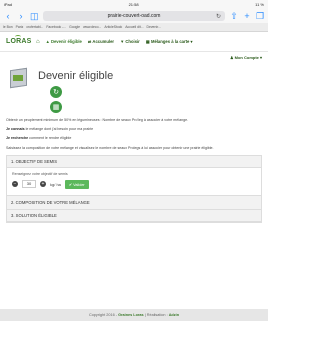 This screenshot has width=320, height=349. What do you see at coordinates (174, 315) in the screenshot?
I see `footer-agency-link: Adzin` at bounding box center [174, 315].